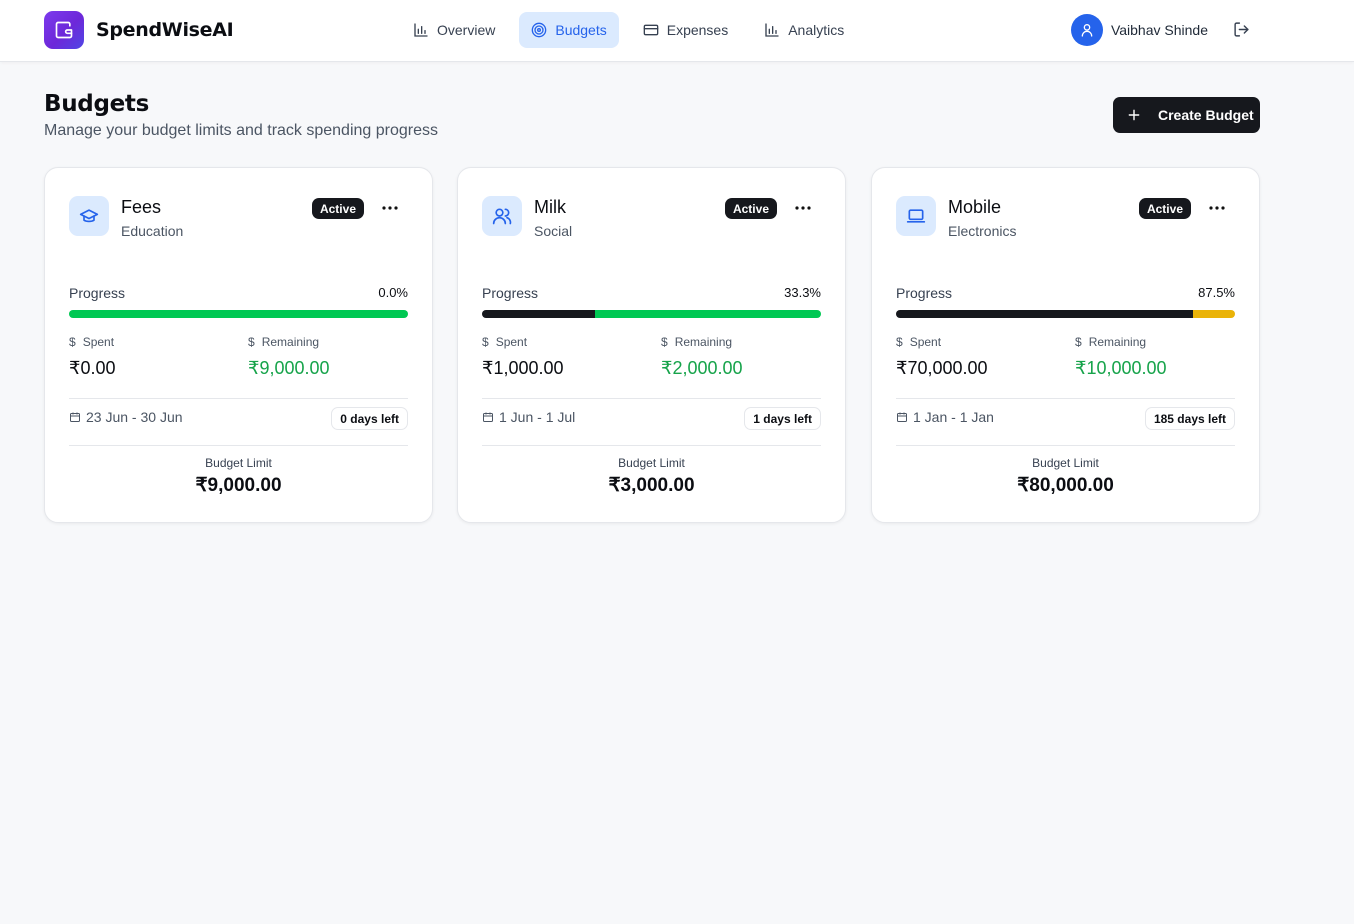 The width and height of the screenshot is (1354, 924). What do you see at coordinates (975, 207) in the screenshot?
I see `budget-name: Mobile` at bounding box center [975, 207].